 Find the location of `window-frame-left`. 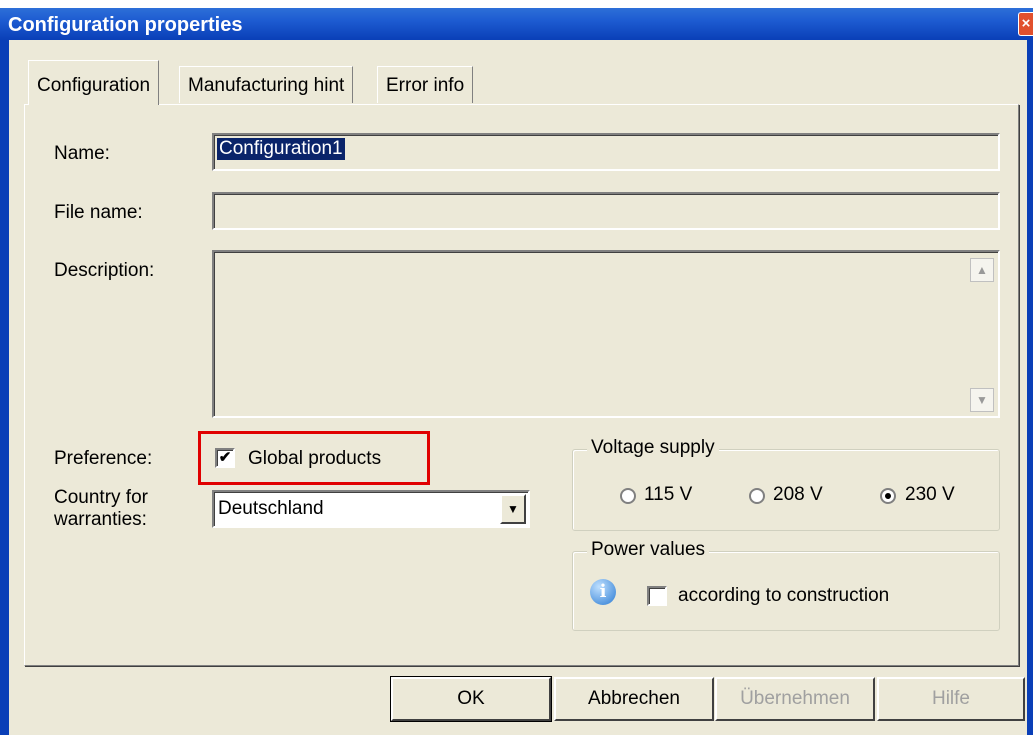

window-frame-left is located at coordinates (4, 387).